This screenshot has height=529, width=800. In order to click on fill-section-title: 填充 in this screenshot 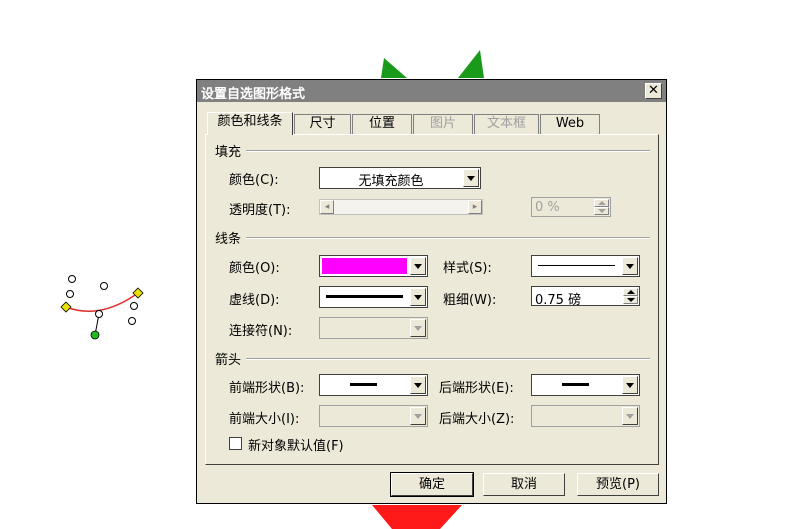, I will do `click(228, 152)`.